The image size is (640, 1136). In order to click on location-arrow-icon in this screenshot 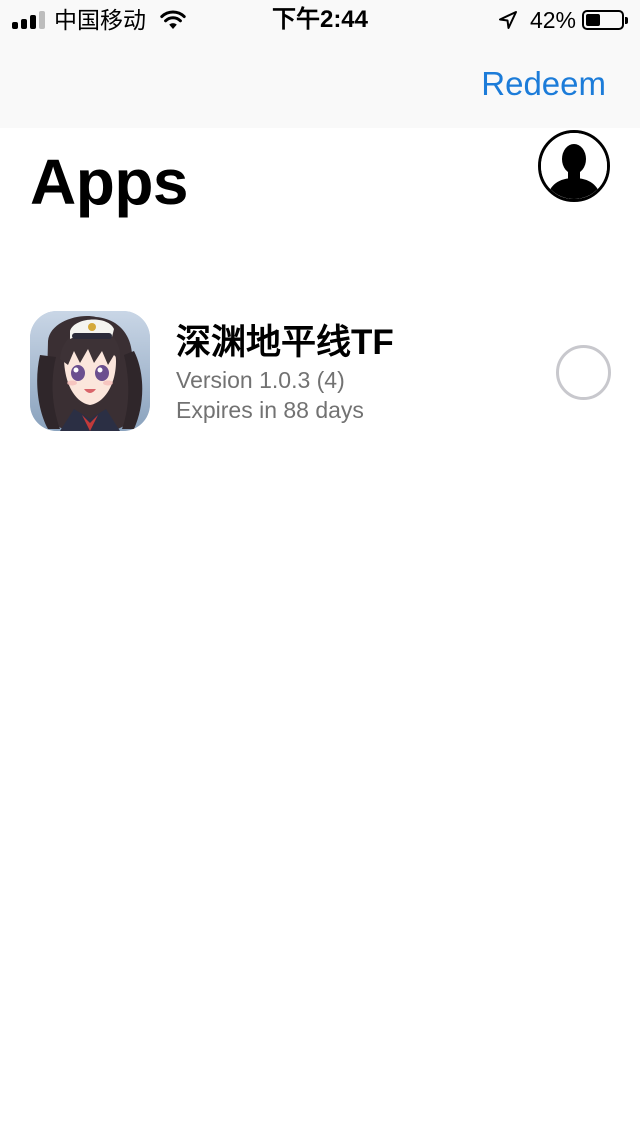, I will do `click(507, 20)`.